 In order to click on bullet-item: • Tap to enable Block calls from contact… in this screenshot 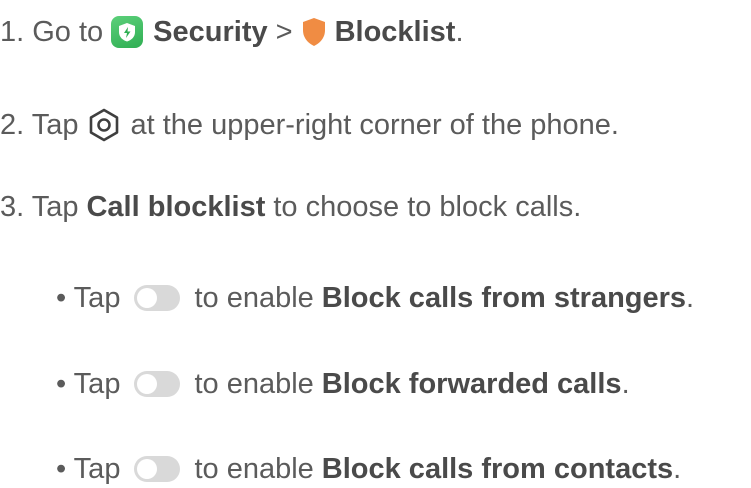, I will do `click(368, 469)`.